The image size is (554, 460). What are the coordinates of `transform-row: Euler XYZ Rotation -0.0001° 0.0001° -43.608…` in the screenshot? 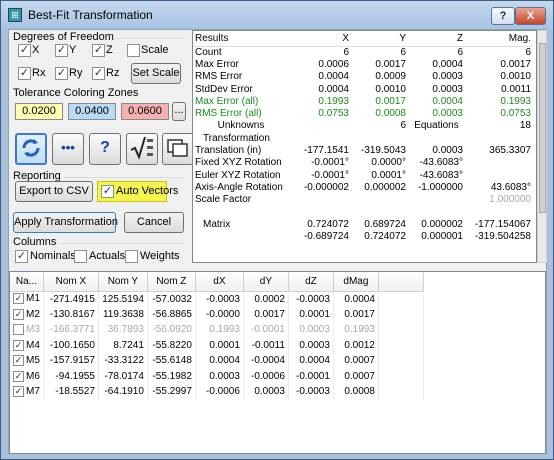 It's located at (329, 175).